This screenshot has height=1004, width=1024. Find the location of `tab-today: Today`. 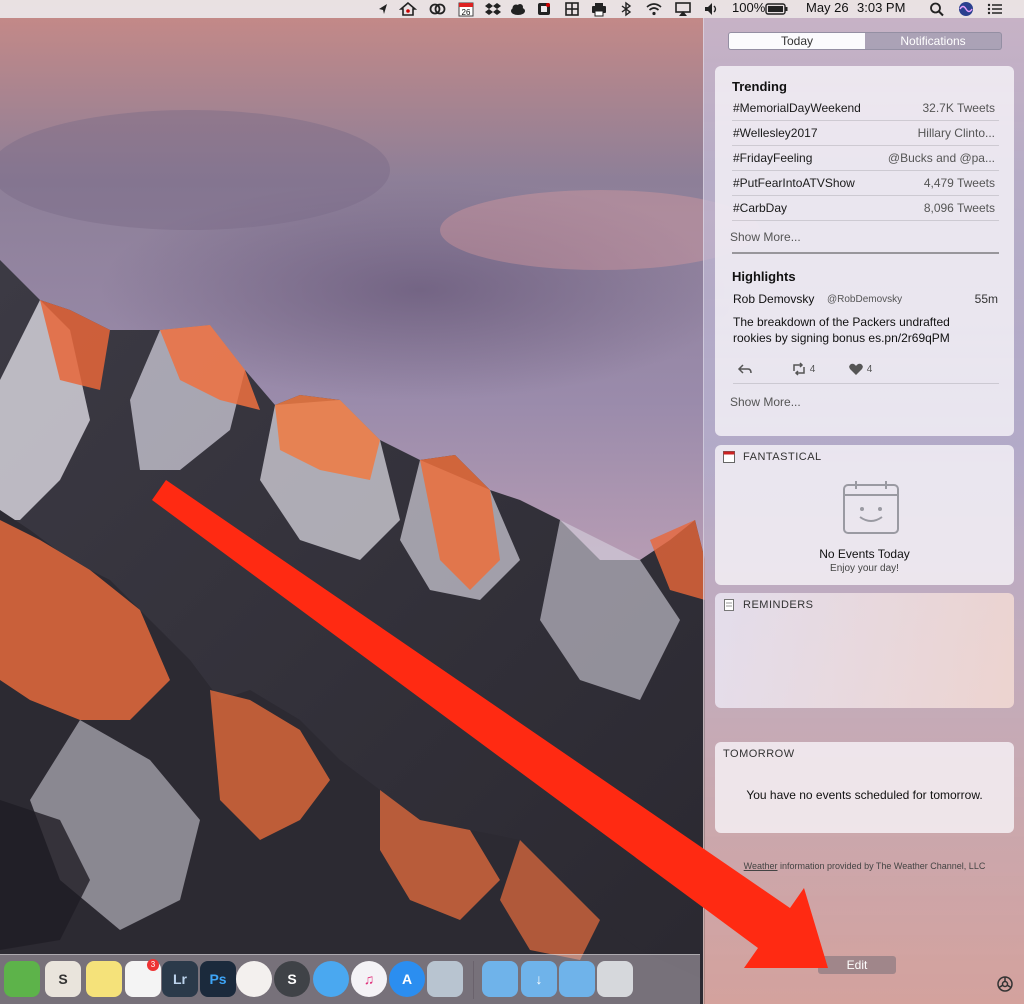

tab-today: Today is located at coordinates (797, 41).